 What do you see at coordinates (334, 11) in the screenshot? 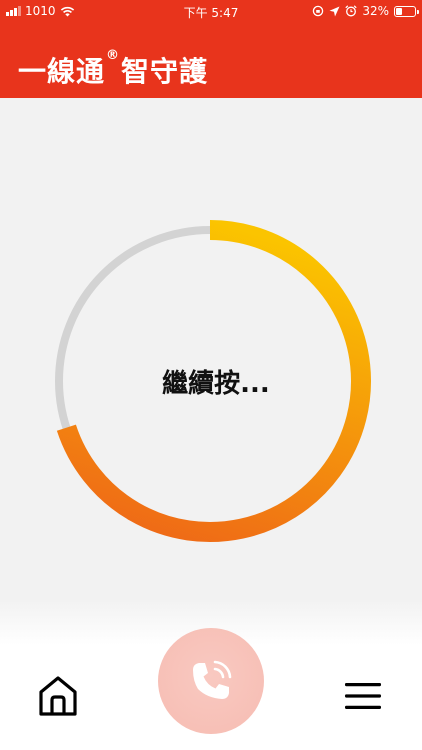
I see `location-arrow-icon` at bounding box center [334, 11].